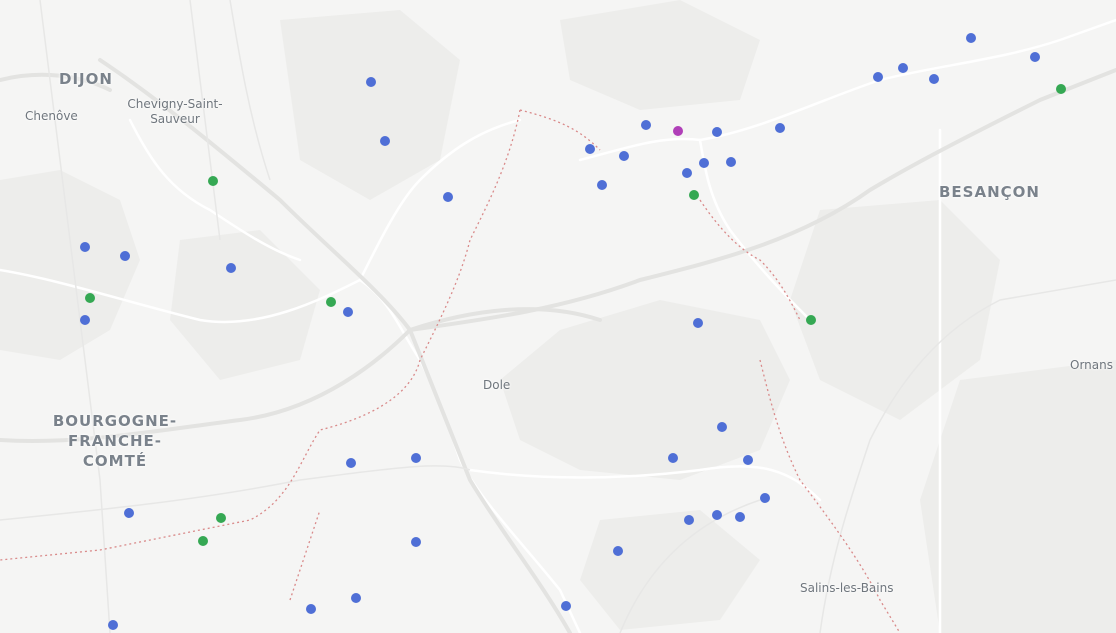 The image size is (1116, 633). I want to click on label-chenove: Chenôve, so click(51, 116).